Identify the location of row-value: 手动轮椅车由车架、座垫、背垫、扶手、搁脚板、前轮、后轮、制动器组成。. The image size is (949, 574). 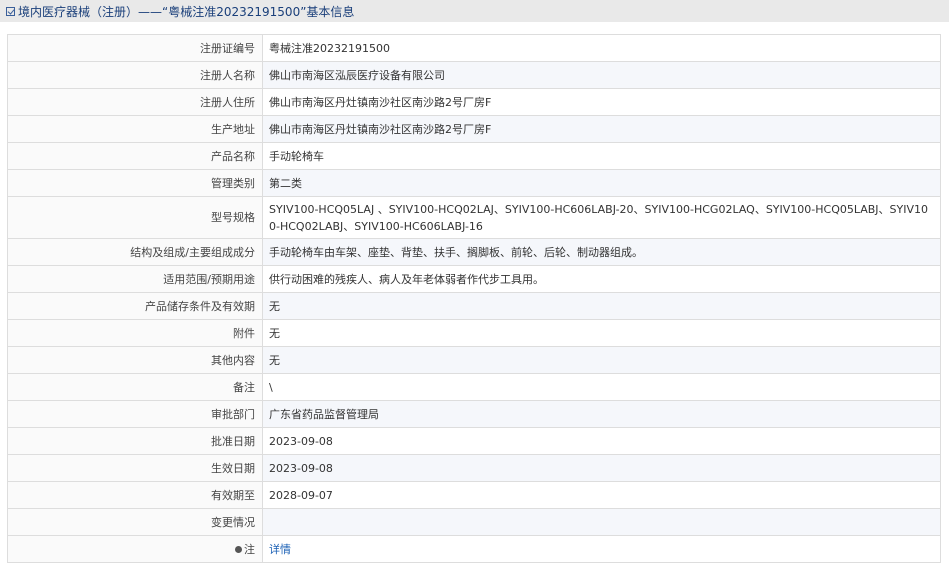
(601, 252).